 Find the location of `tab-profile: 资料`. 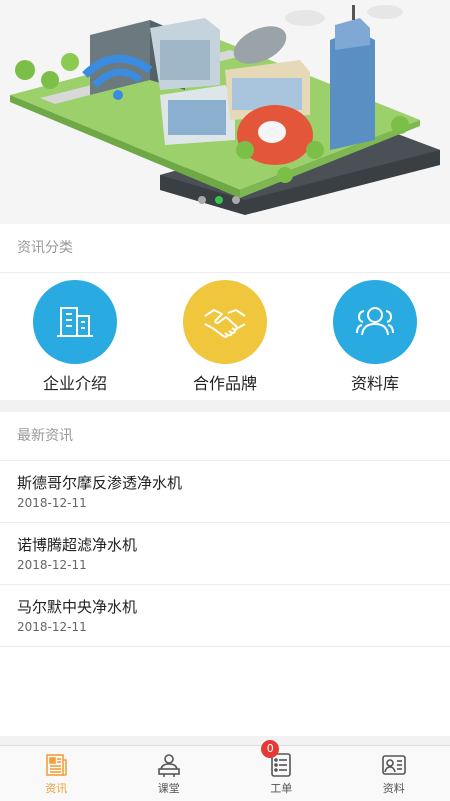

tab-profile: 资料 is located at coordinates (394, 773).